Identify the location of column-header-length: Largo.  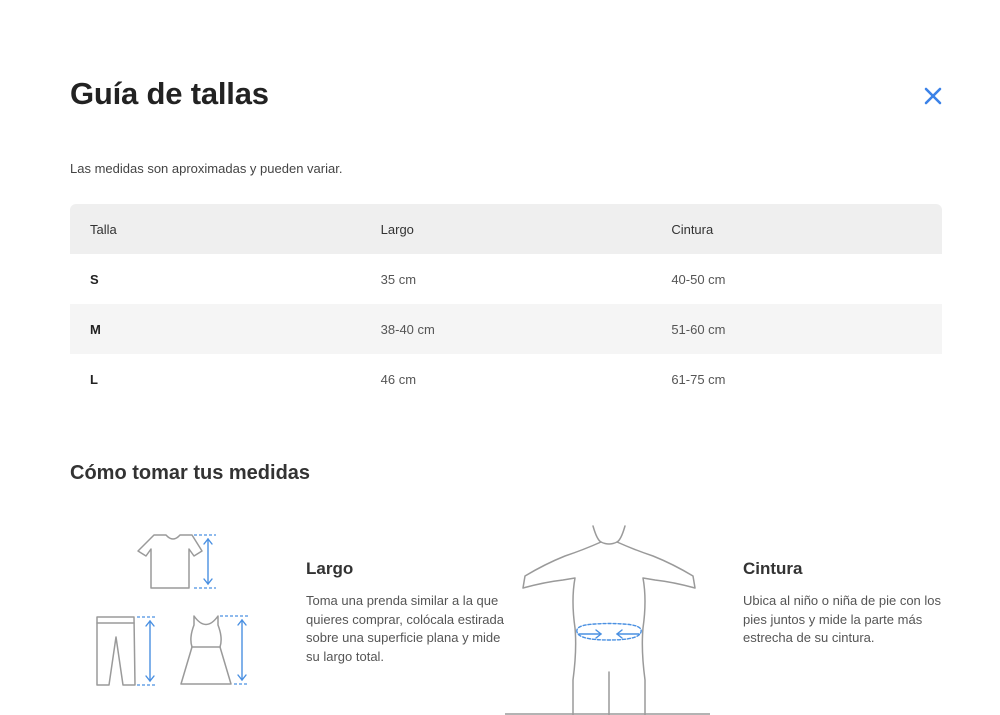
(397, 229).